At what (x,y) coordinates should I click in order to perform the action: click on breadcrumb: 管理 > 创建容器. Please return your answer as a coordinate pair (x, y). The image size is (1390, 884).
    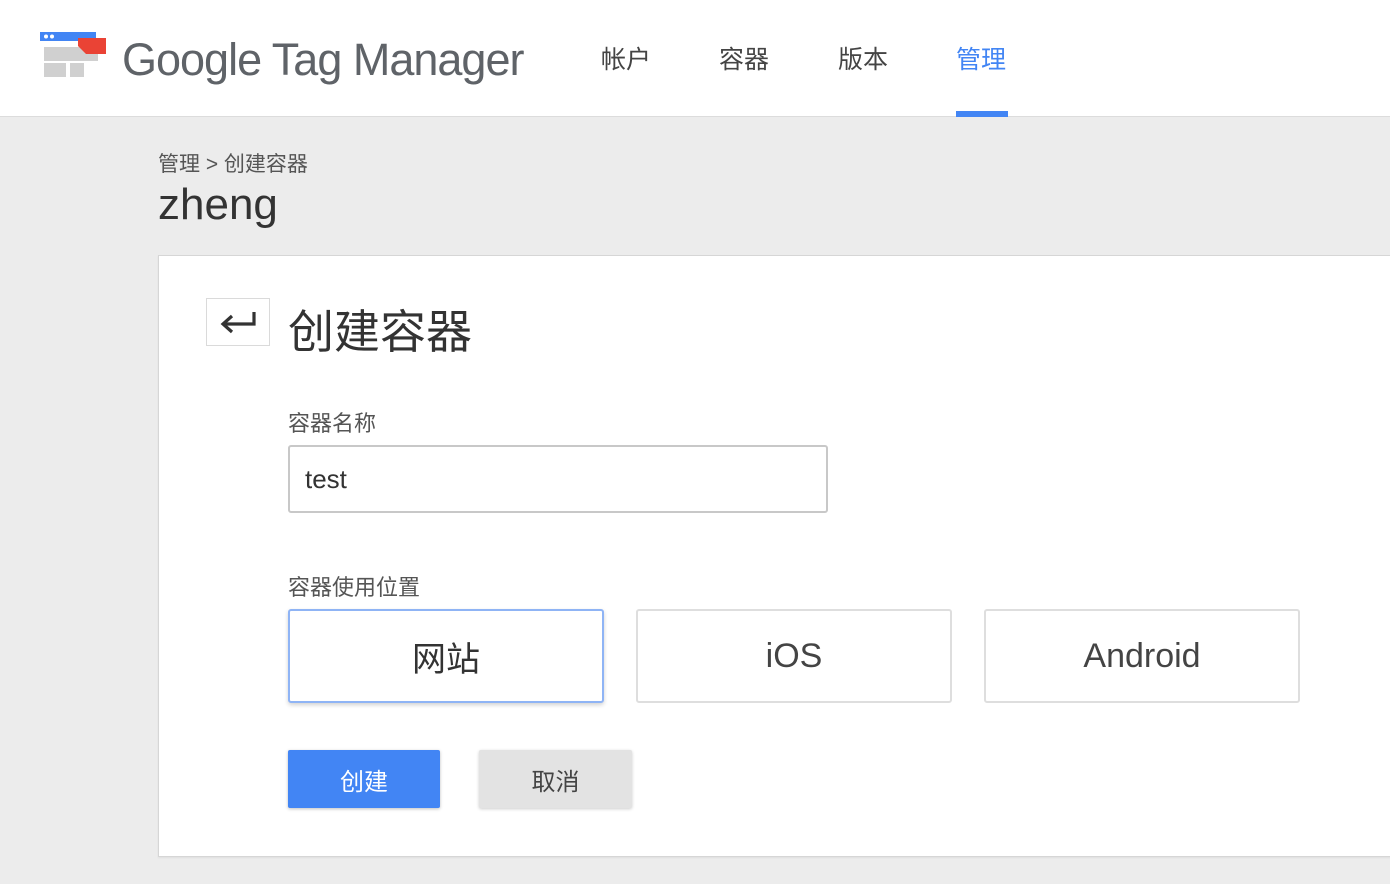
    Looking at the image, I should click on (233, 164).